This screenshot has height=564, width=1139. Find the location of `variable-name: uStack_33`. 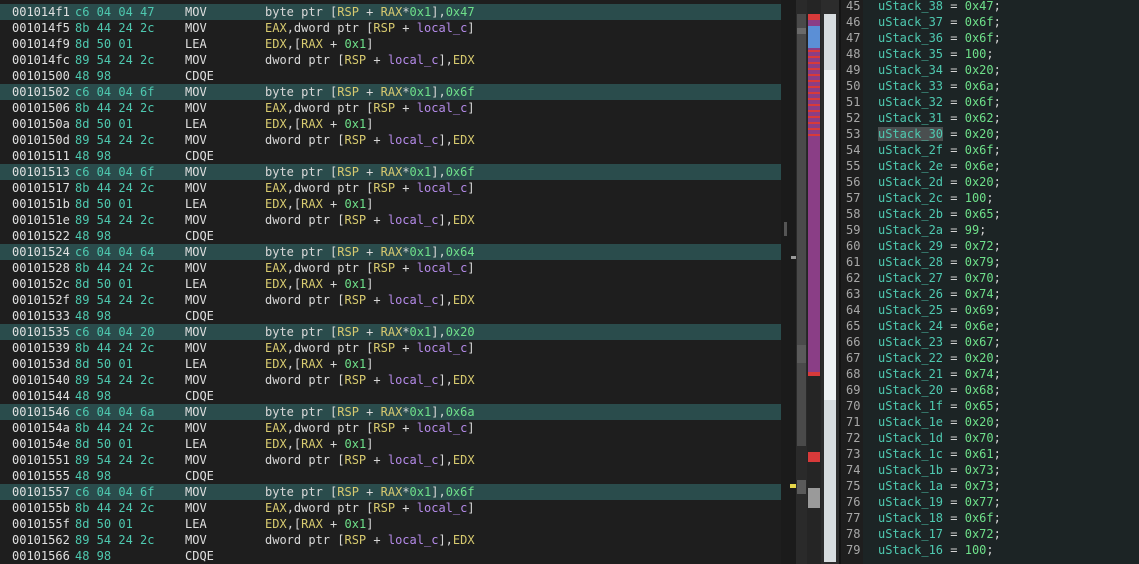

variable-name: uStack_33 is located at coordinates (910, 86).